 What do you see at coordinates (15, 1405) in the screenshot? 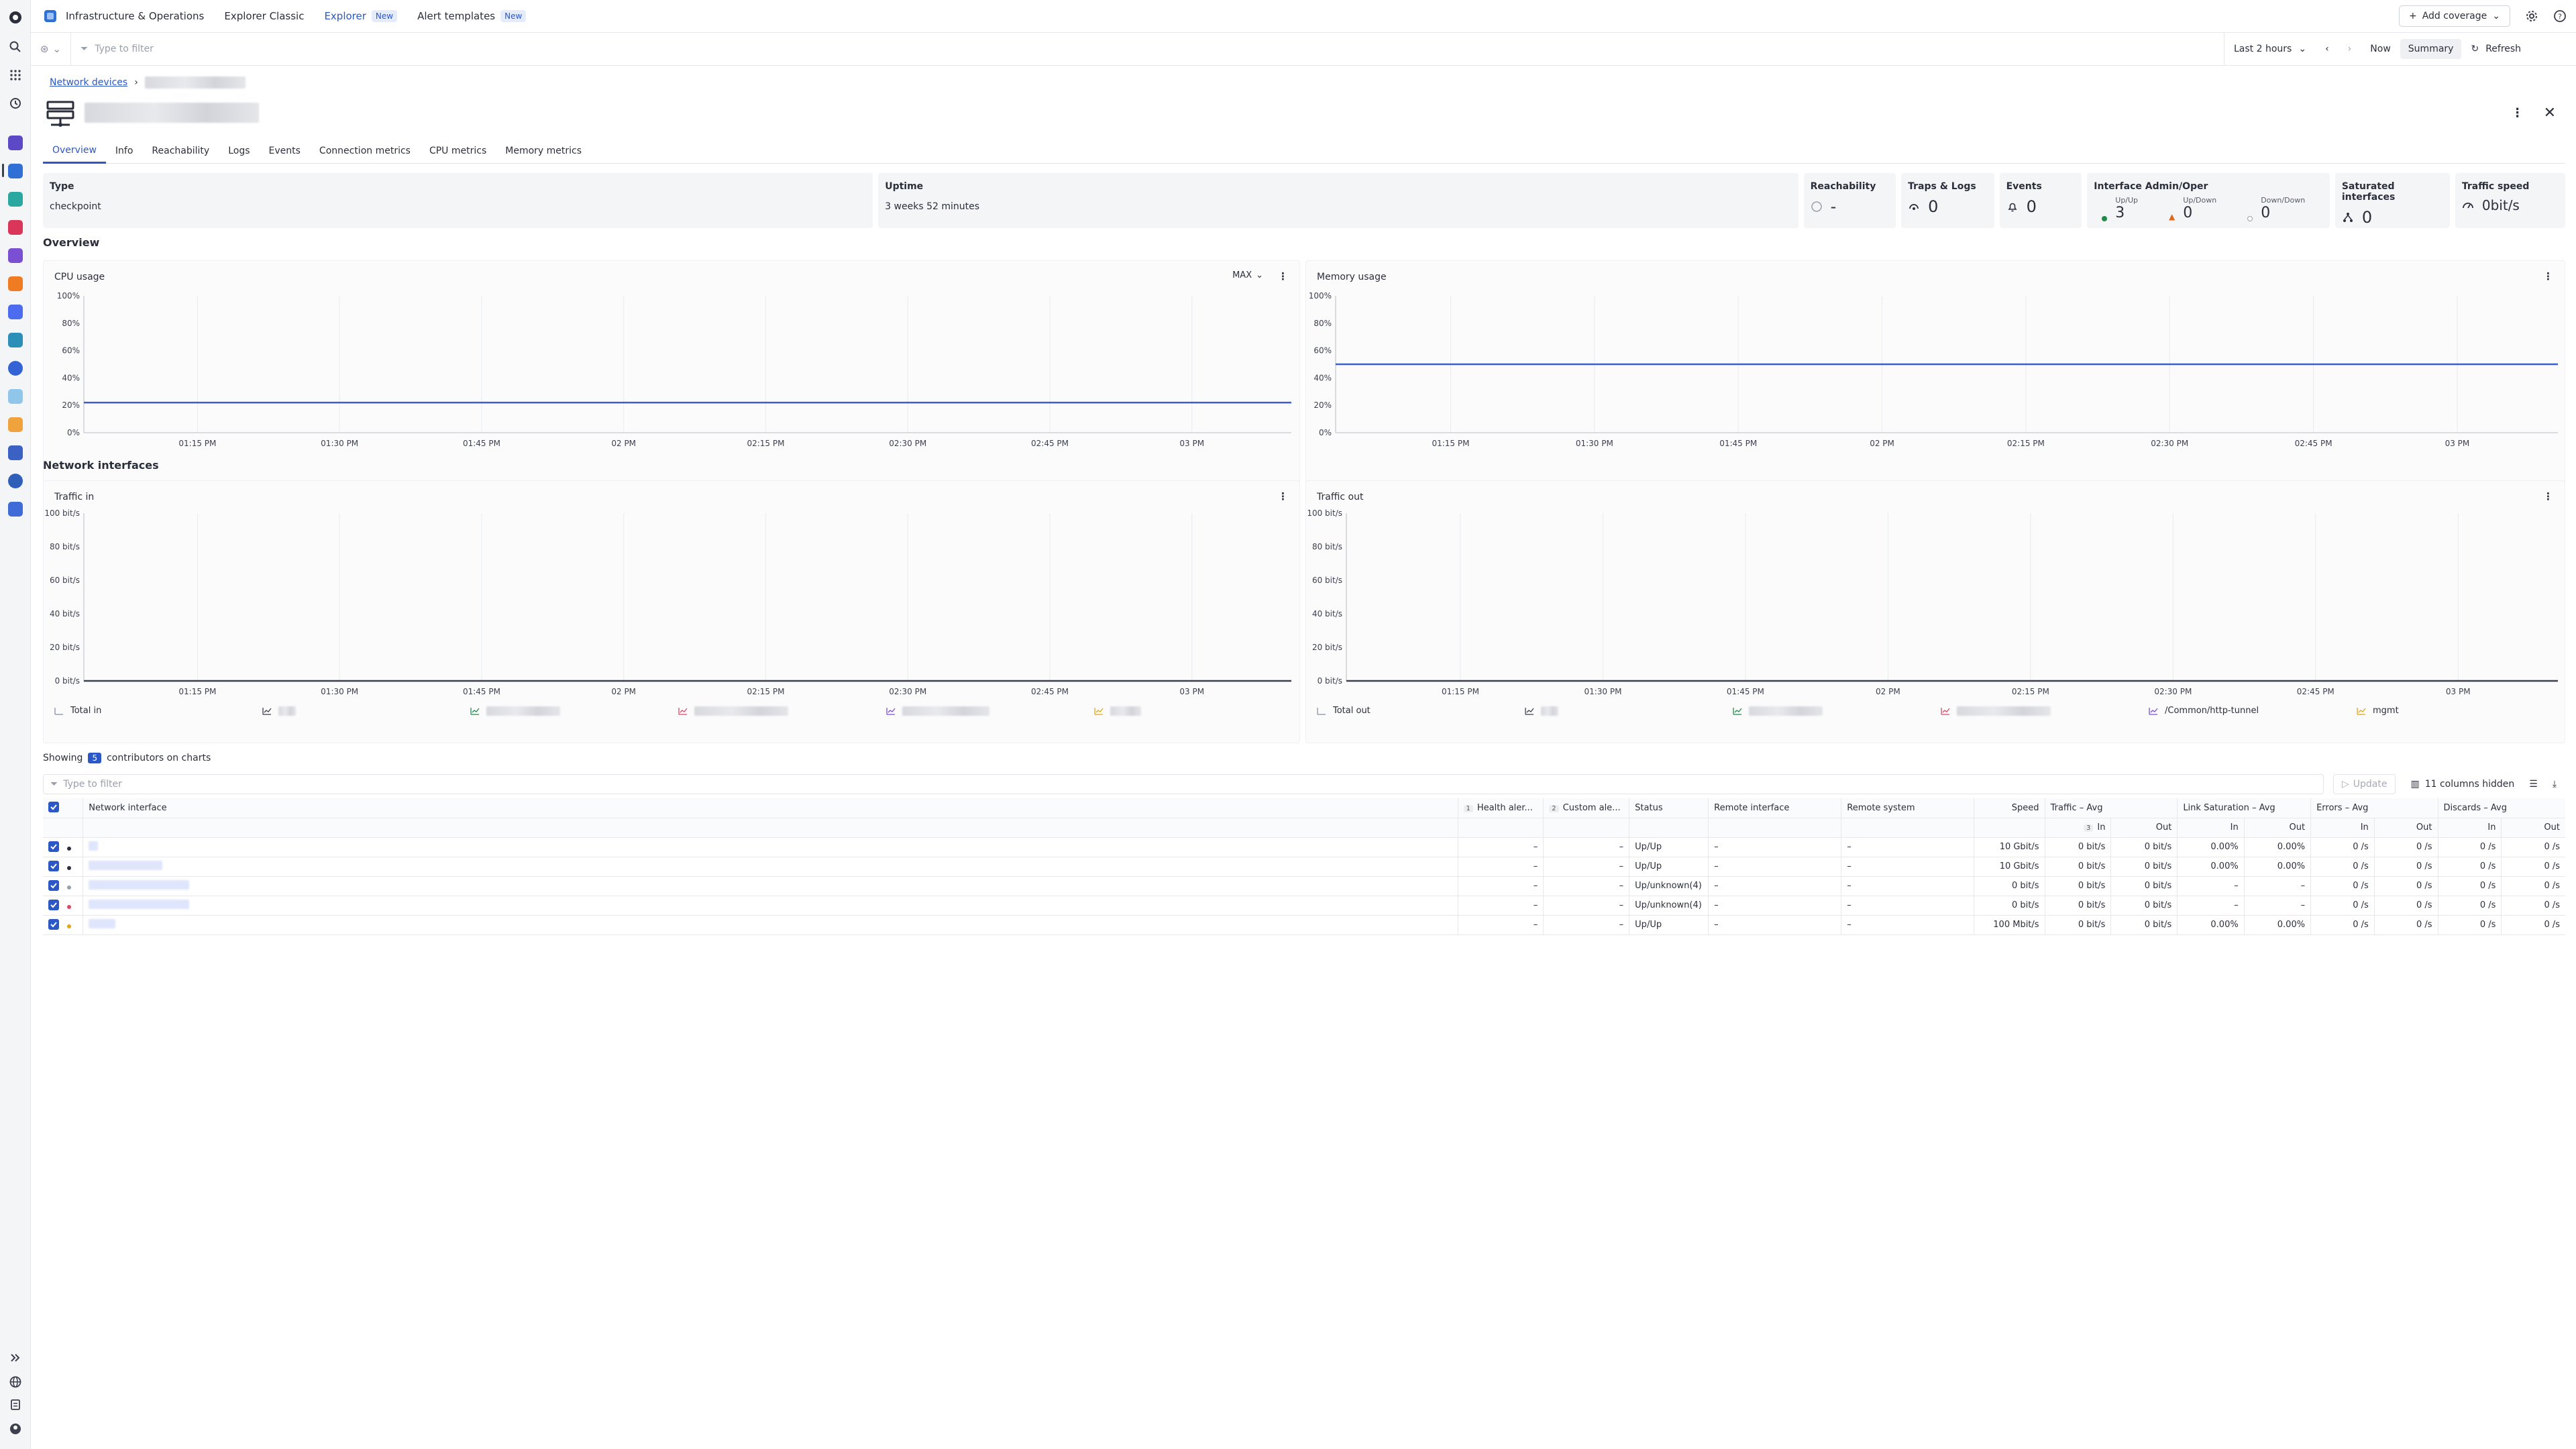
I see `notebook-icon` at bounding box center [15, 1405].